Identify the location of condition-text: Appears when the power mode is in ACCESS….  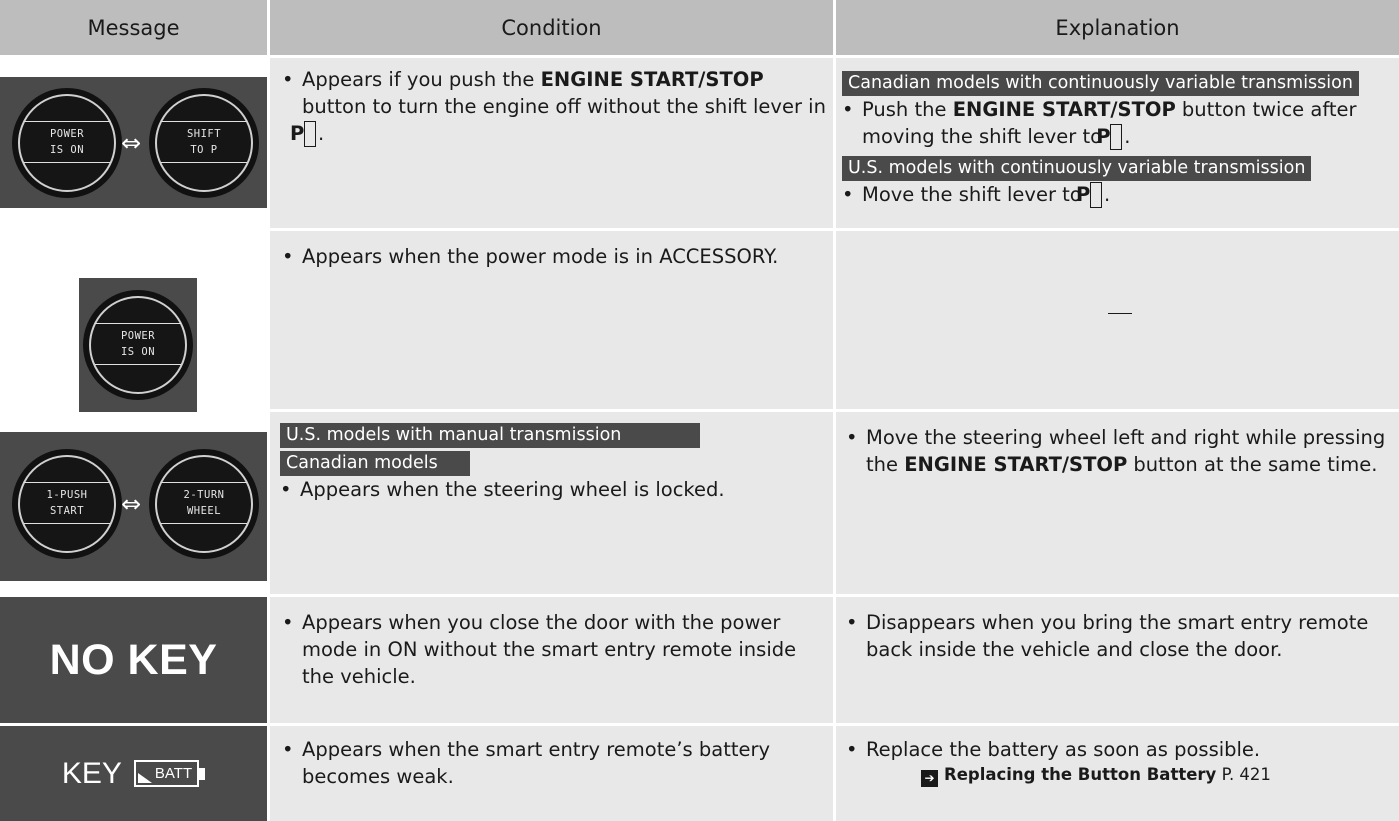
(554, 256).